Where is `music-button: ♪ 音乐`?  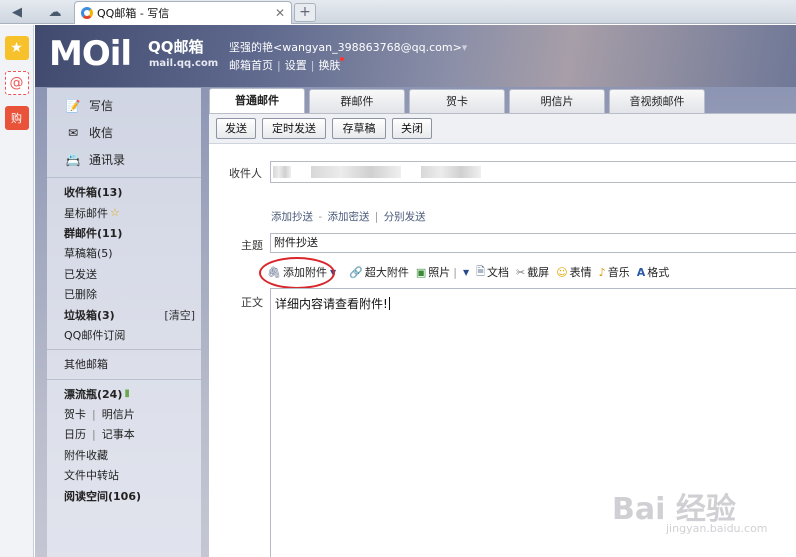 music-button: ♪ 音乐 is located at coordinates (614, 272).